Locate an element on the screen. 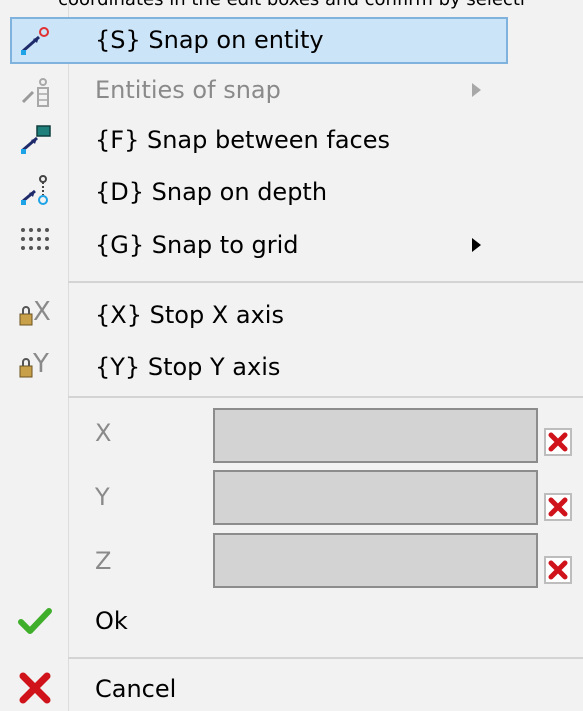 This screenshot has height=711, width=583. menu-label-stop-y-axis: {Y} Stop Y axis is located at coordinates (188, 367).